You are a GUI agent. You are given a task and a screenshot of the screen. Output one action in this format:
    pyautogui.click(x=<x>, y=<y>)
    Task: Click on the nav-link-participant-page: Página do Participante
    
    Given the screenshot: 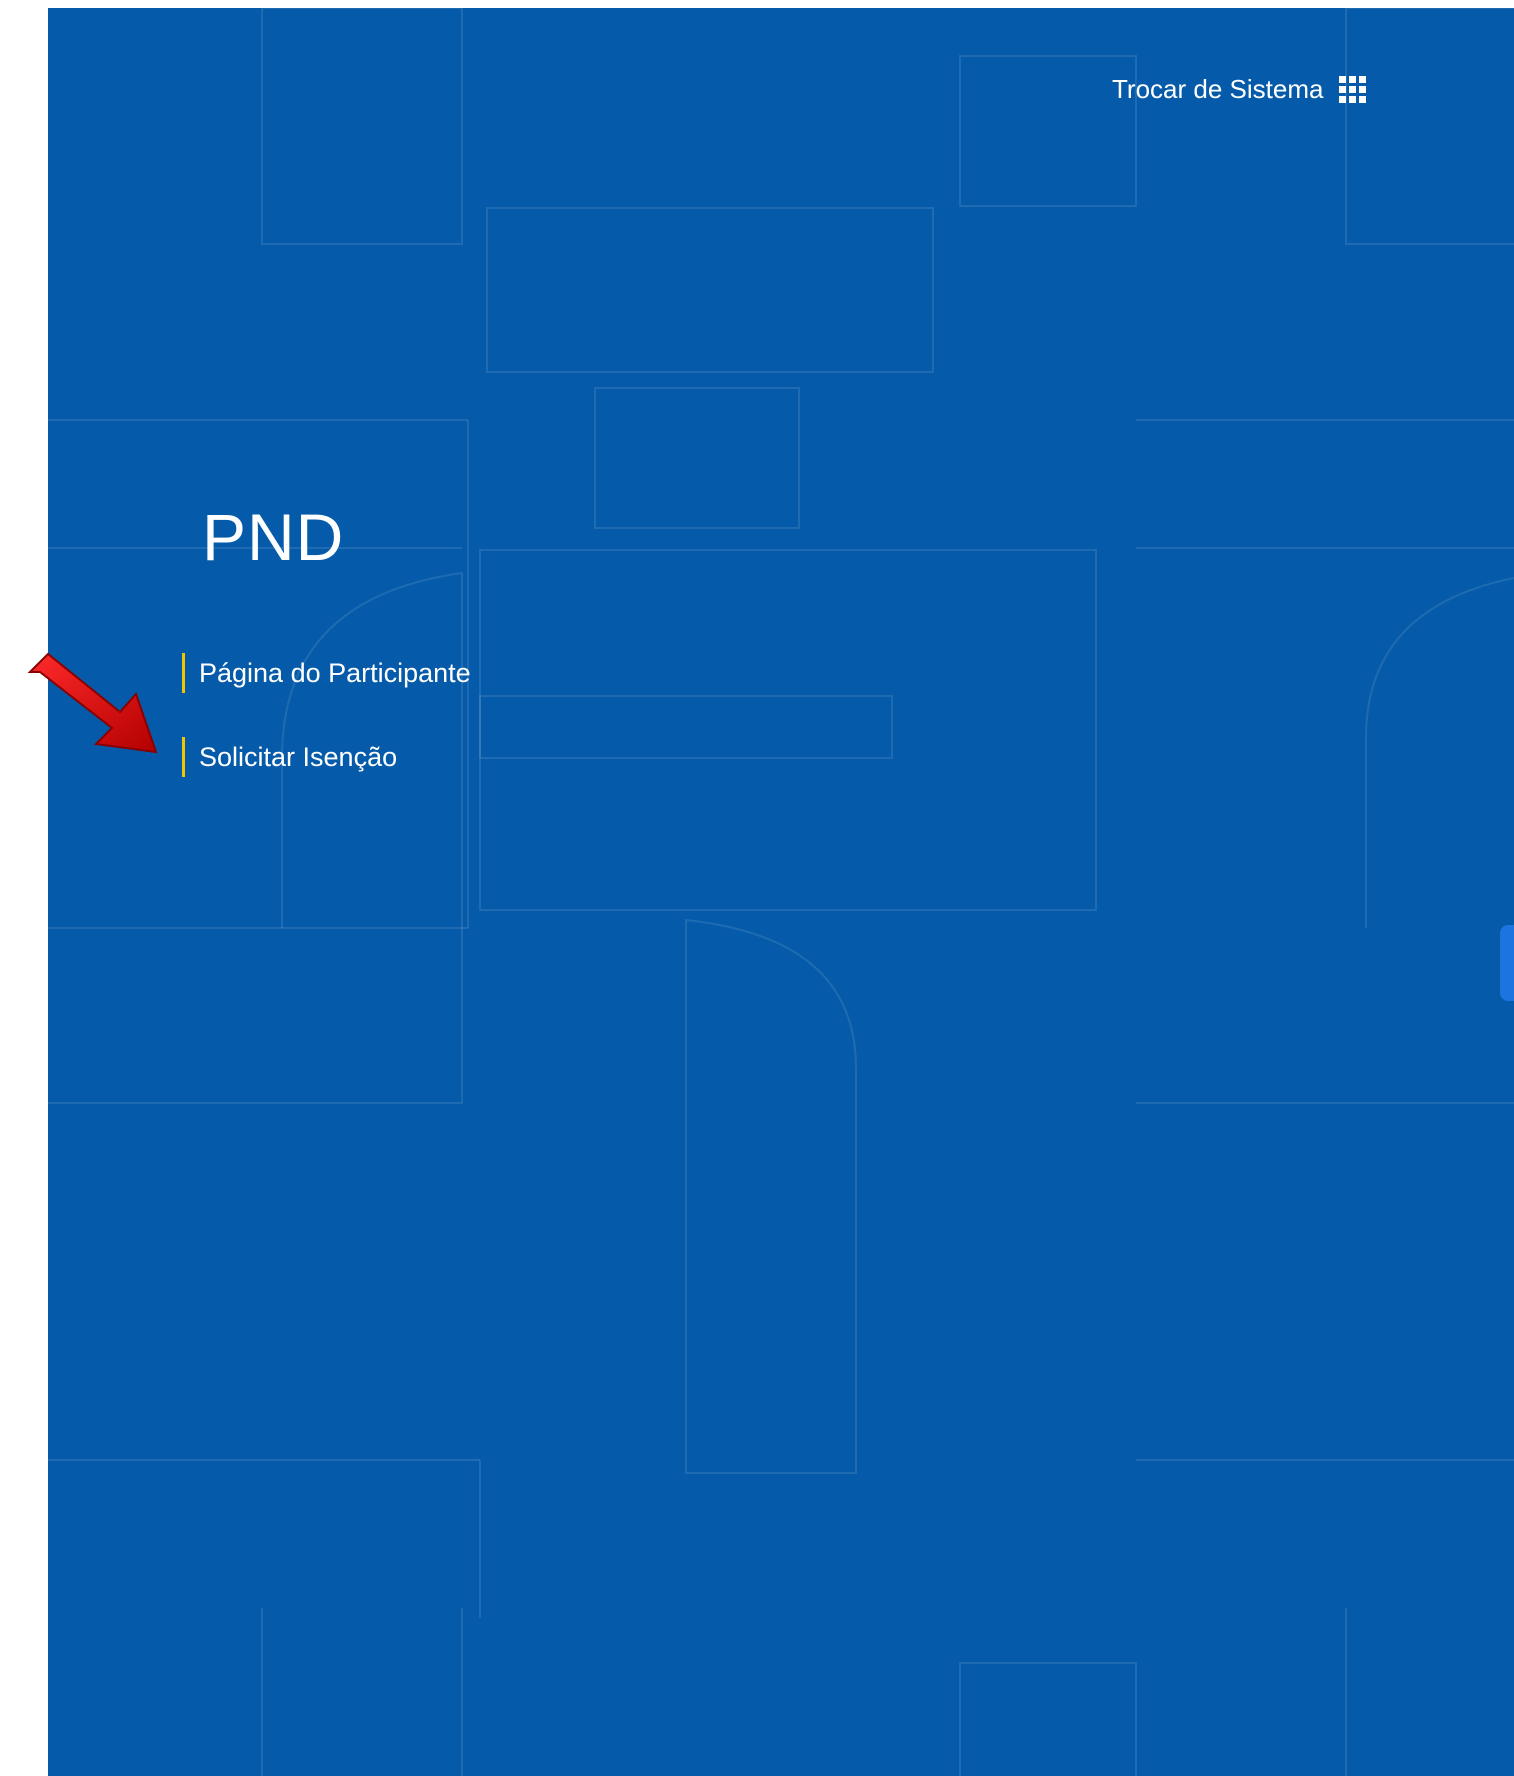 What is the action you would take?
    pyautogui.click(x=326, y=673)
    